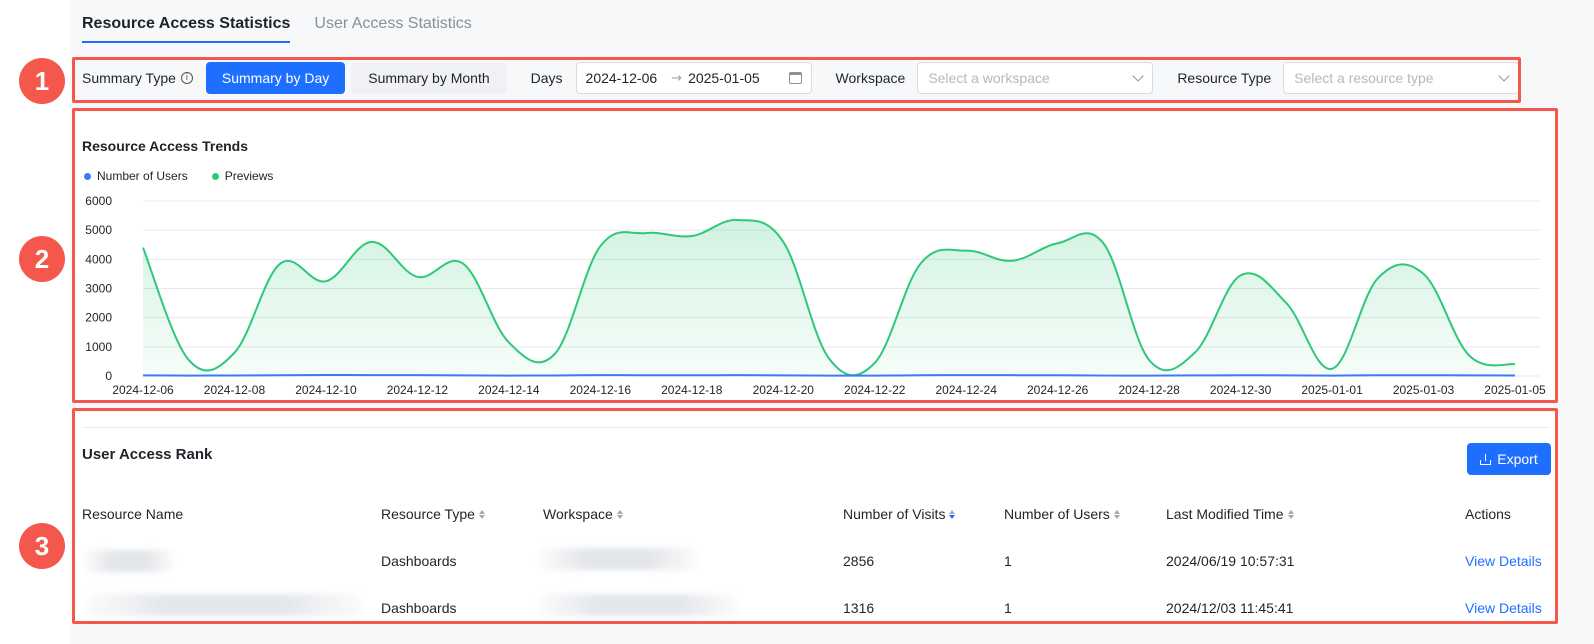 This screenshot has height=644, width=1594. I want to click on annotation-marker-1: 1, so click(42, 81).